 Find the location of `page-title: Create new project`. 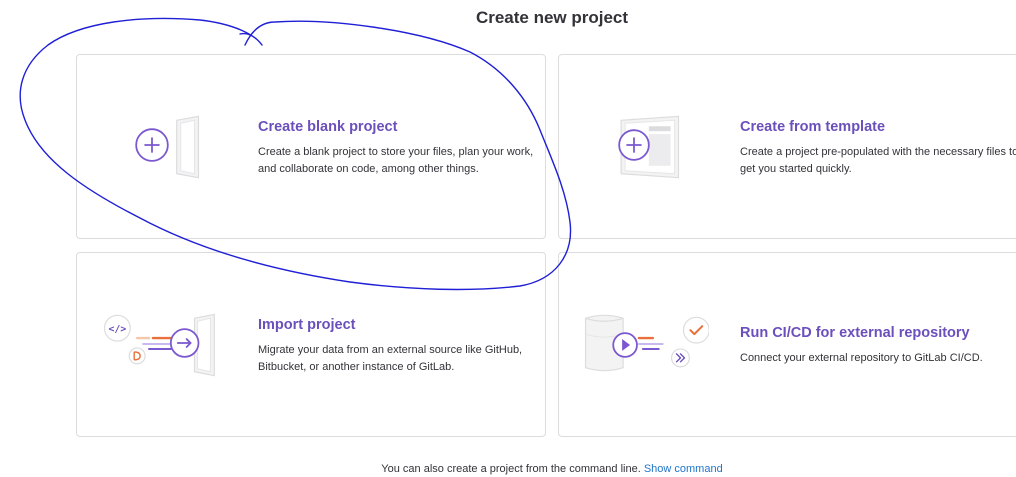

page-title: Create new project is located at coordinates (552, 17).